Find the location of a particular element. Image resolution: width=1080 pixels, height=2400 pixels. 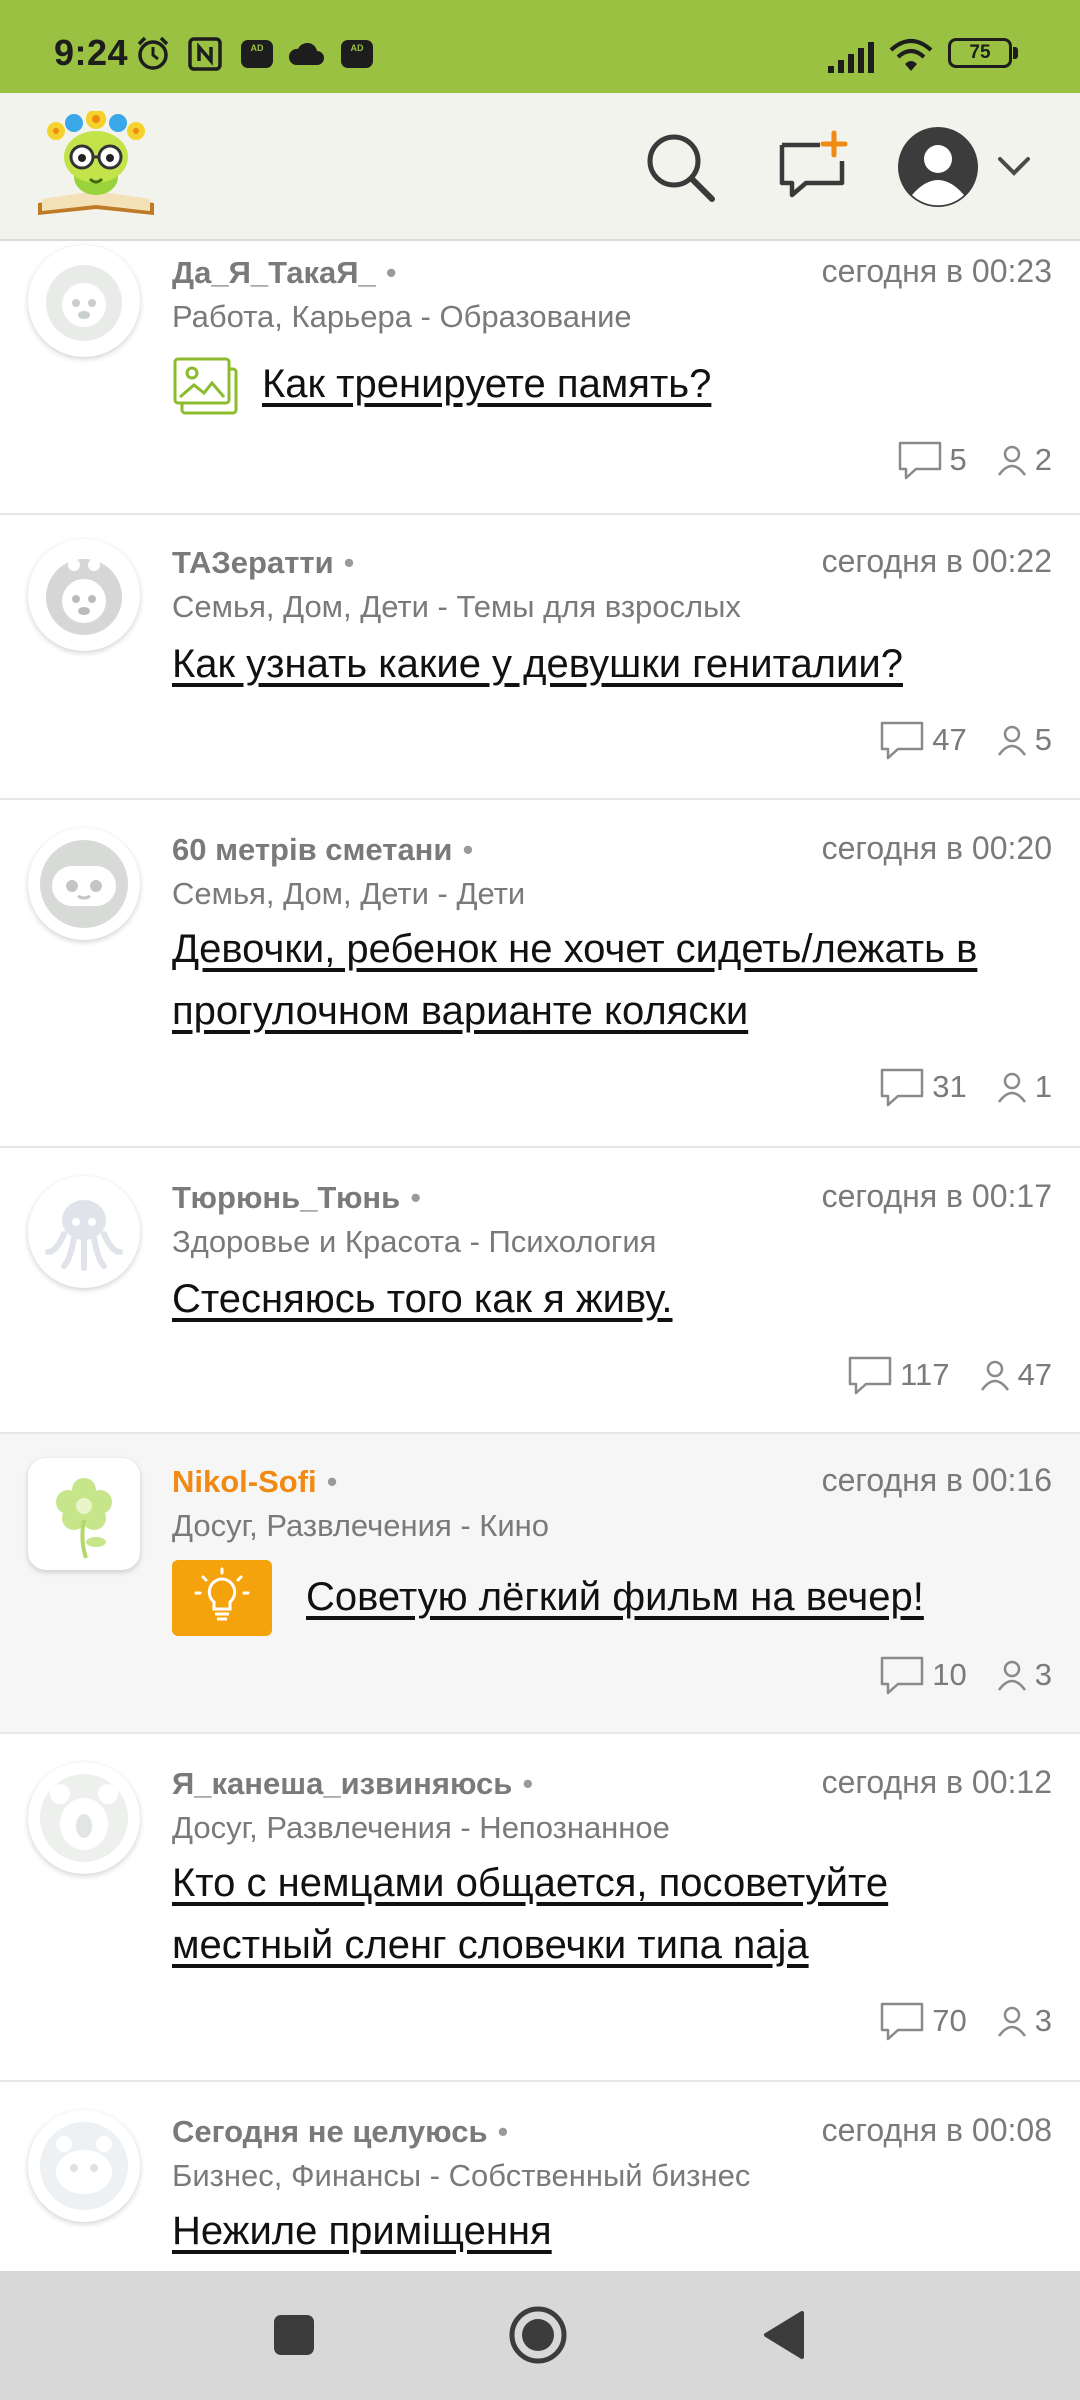

comment-count: 10 is located at coordinates (922, 1675).